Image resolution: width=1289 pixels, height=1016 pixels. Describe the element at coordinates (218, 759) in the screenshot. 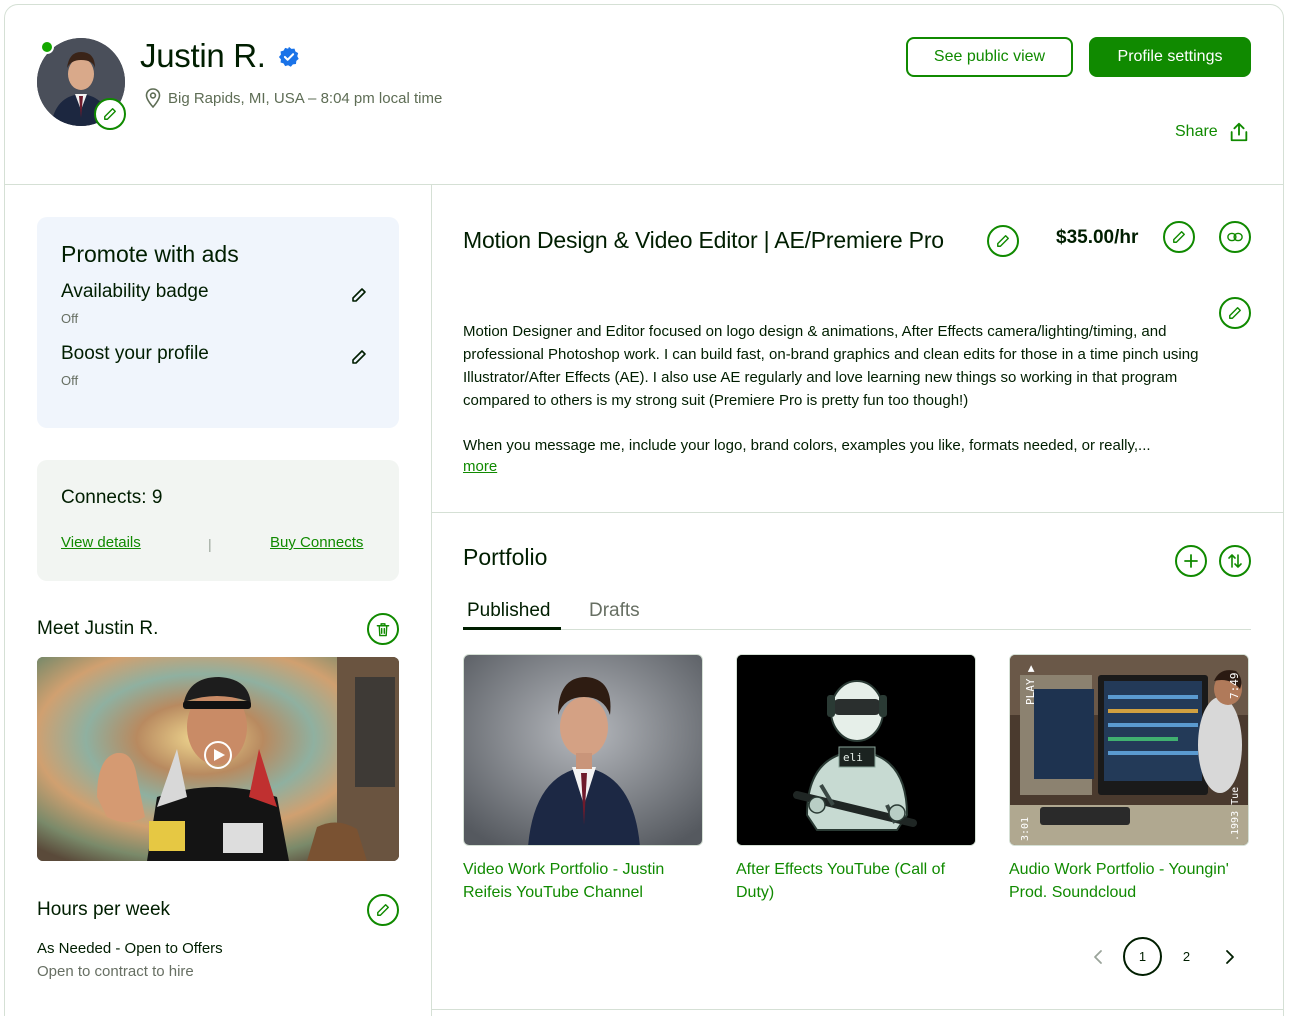

I see `intro-video-thumbnail` at that location.